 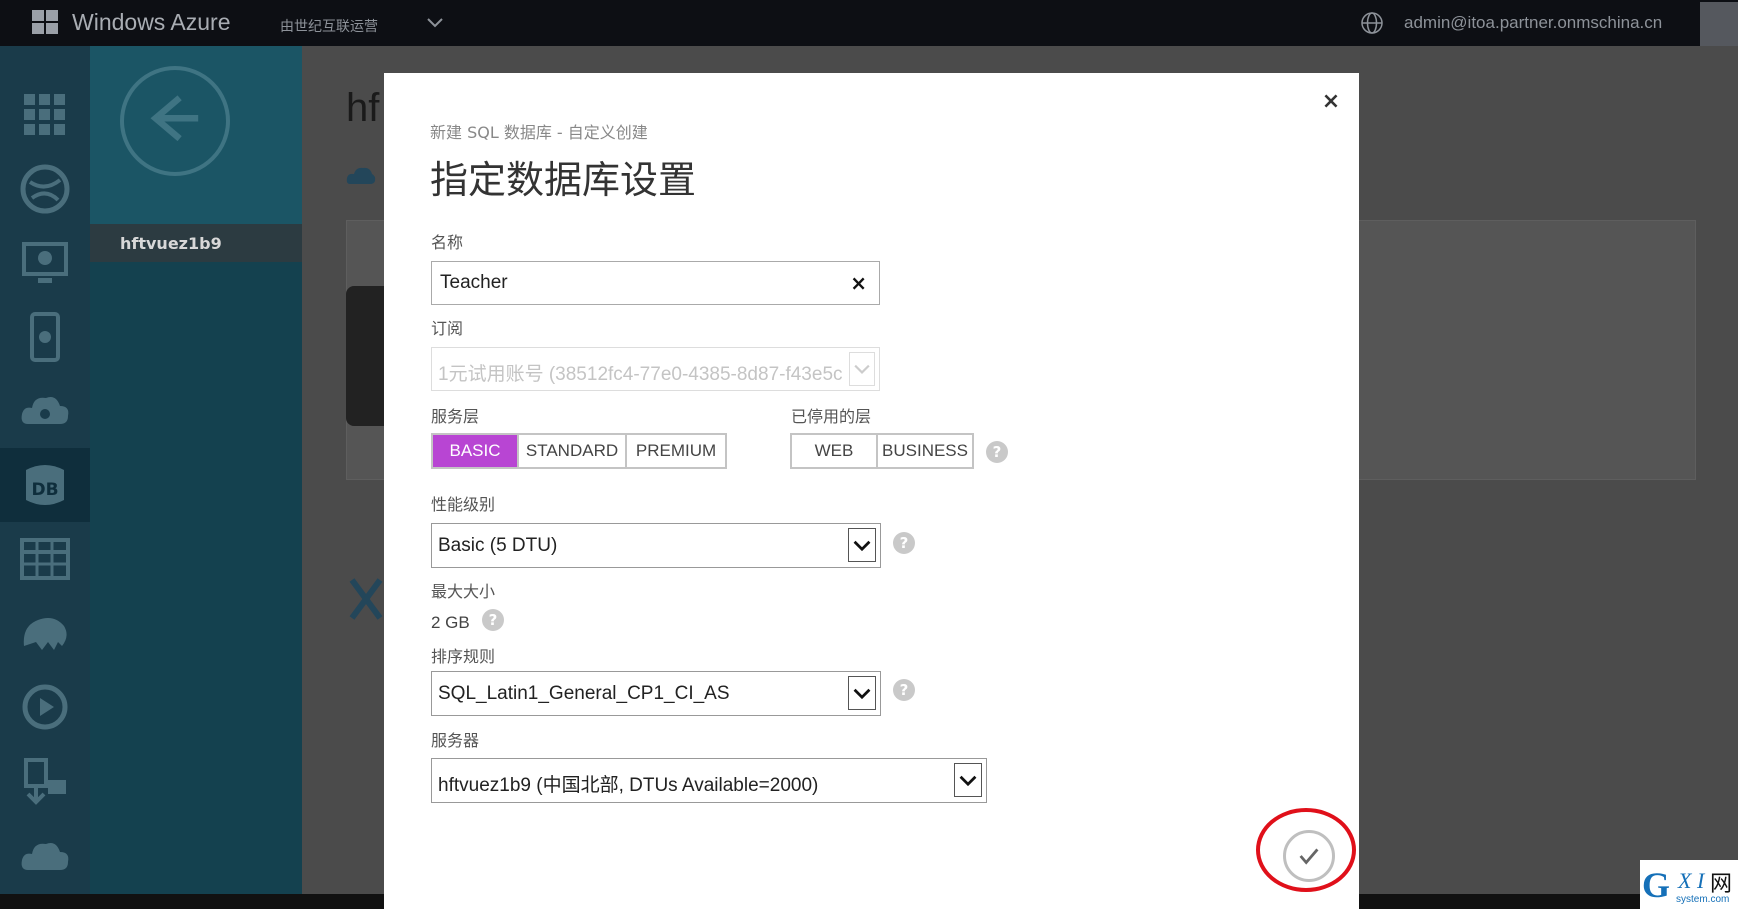 I want to click on confirm-button, so click(x=1309, y=856).